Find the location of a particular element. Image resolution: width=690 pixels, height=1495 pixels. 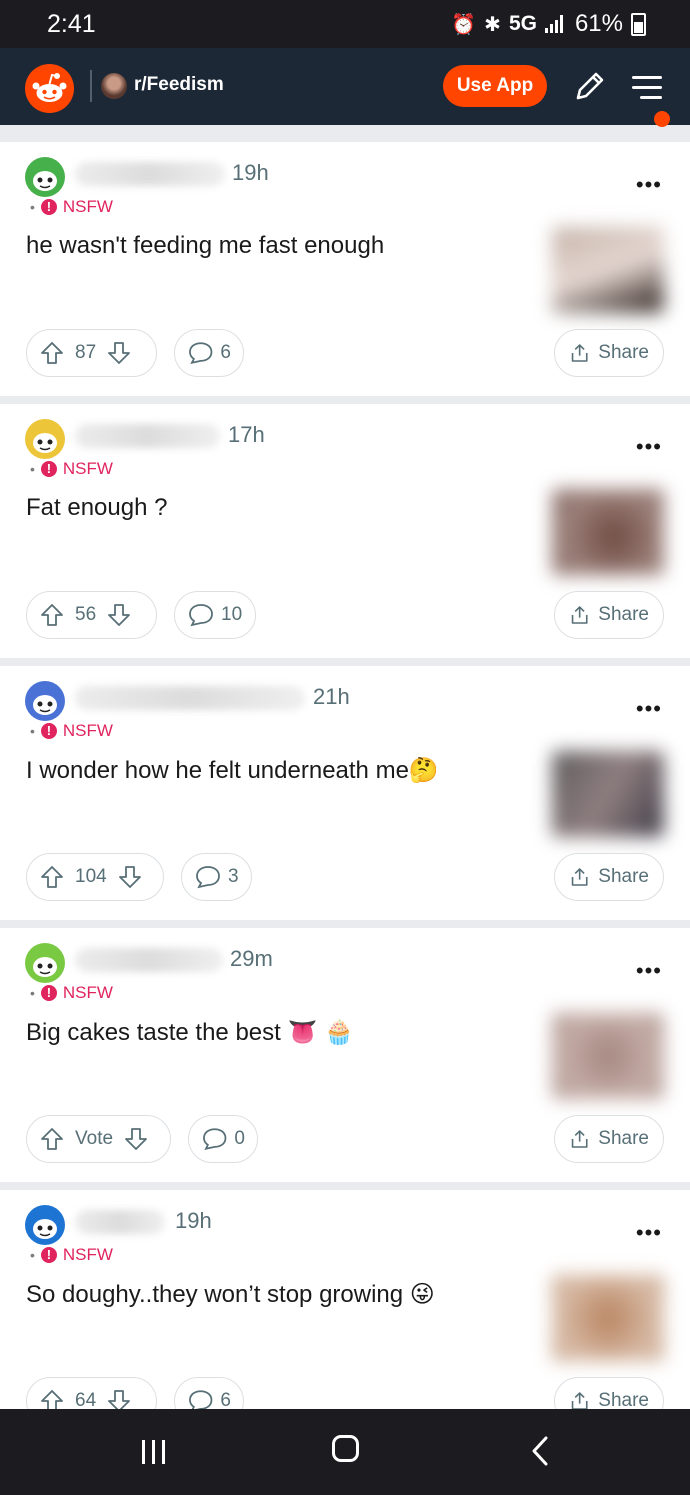

comment-button: 3 is located at coordinates (216, 877).